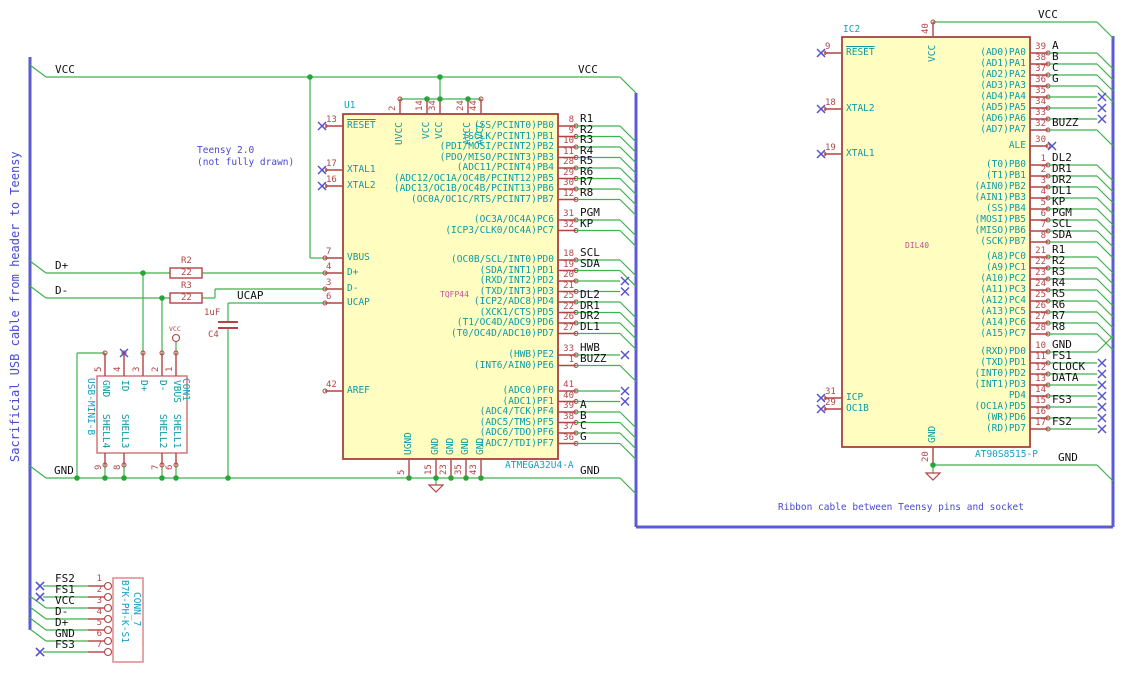 The height and width of the screenshot is (690, 1131). Describe the element at coordinates (516, 291) in the screenshot. I see `pin-name: (TXD/INT3)PD3` at that location.